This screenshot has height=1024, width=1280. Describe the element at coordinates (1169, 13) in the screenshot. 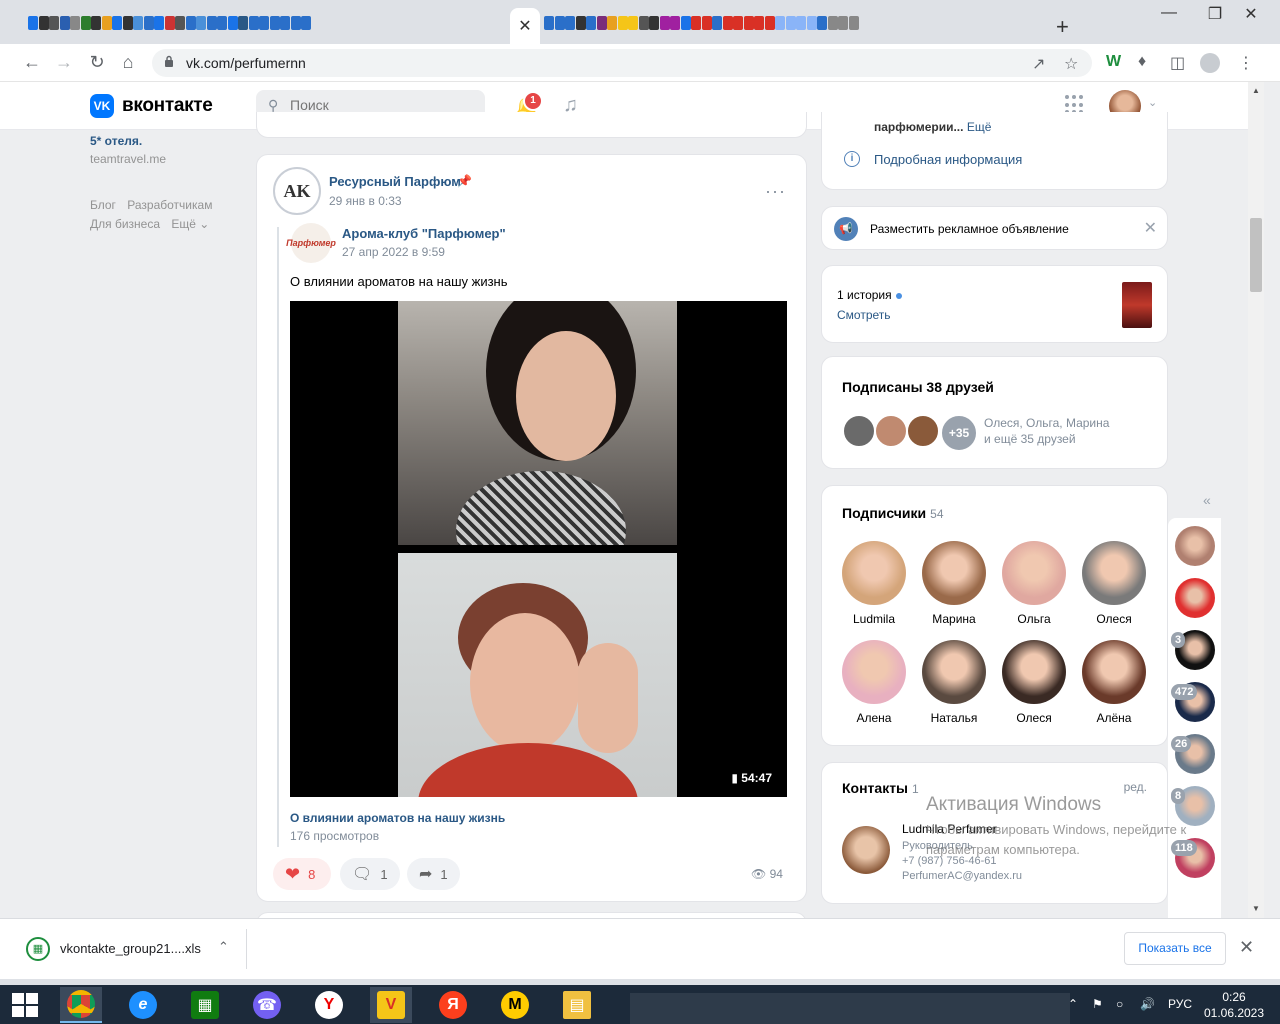

I see `minimize-icon: —` at that location.